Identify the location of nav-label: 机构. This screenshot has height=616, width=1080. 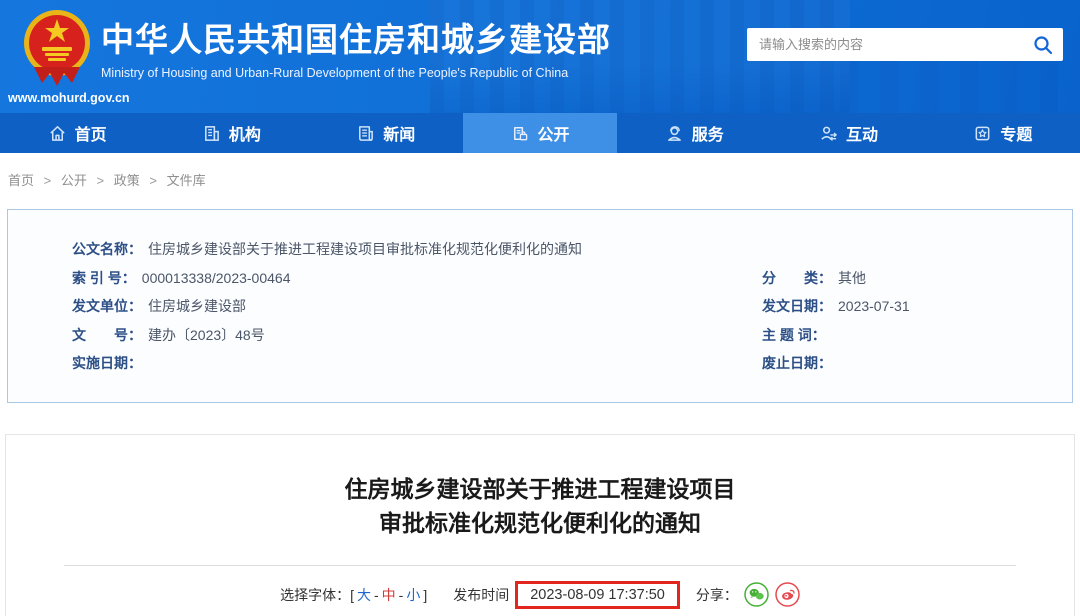
(244, 135).